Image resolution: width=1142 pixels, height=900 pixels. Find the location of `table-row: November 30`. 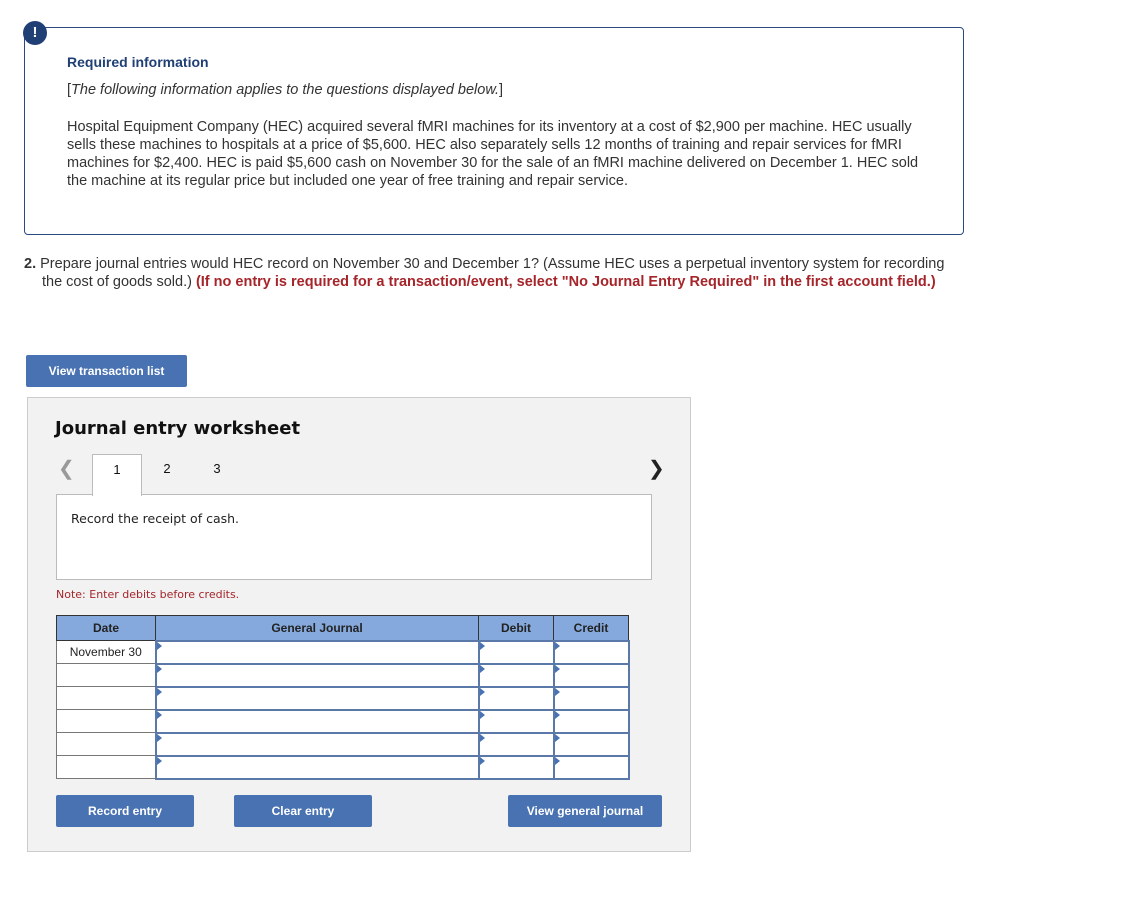

table-row: November 30 is located at coordinates (343, 652).